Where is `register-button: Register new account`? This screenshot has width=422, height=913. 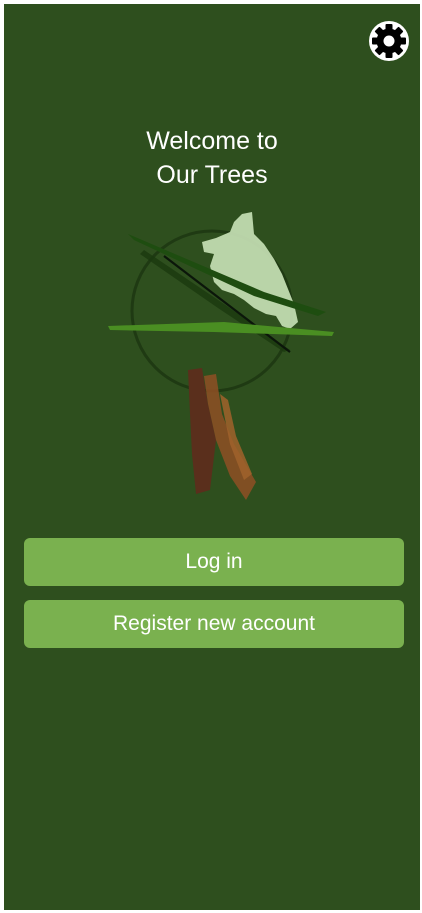
register-button: Register new account is located at coordinates (214, 624).